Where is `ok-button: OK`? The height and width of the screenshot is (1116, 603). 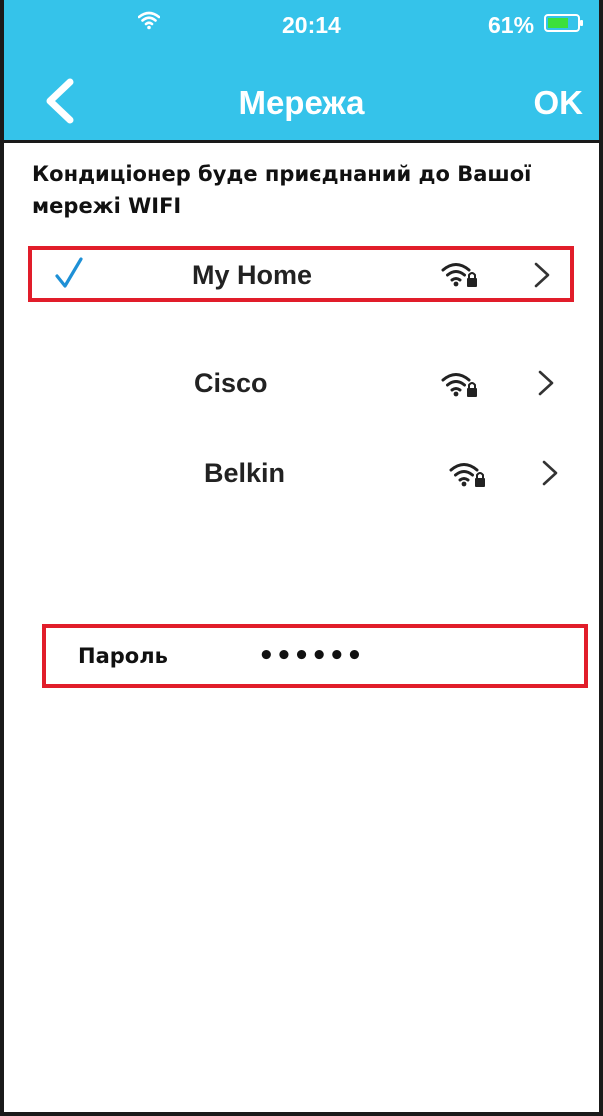 ok-button: OK is located at coordinates (559, 103).